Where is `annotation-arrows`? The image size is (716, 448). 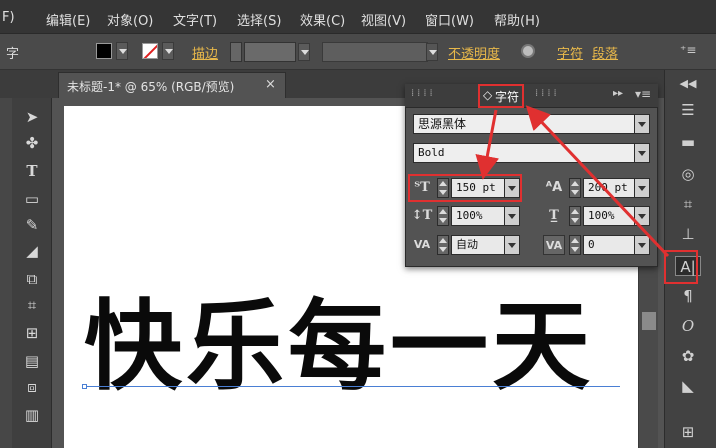
annotation-arrows is located at coordinates (572, 181).